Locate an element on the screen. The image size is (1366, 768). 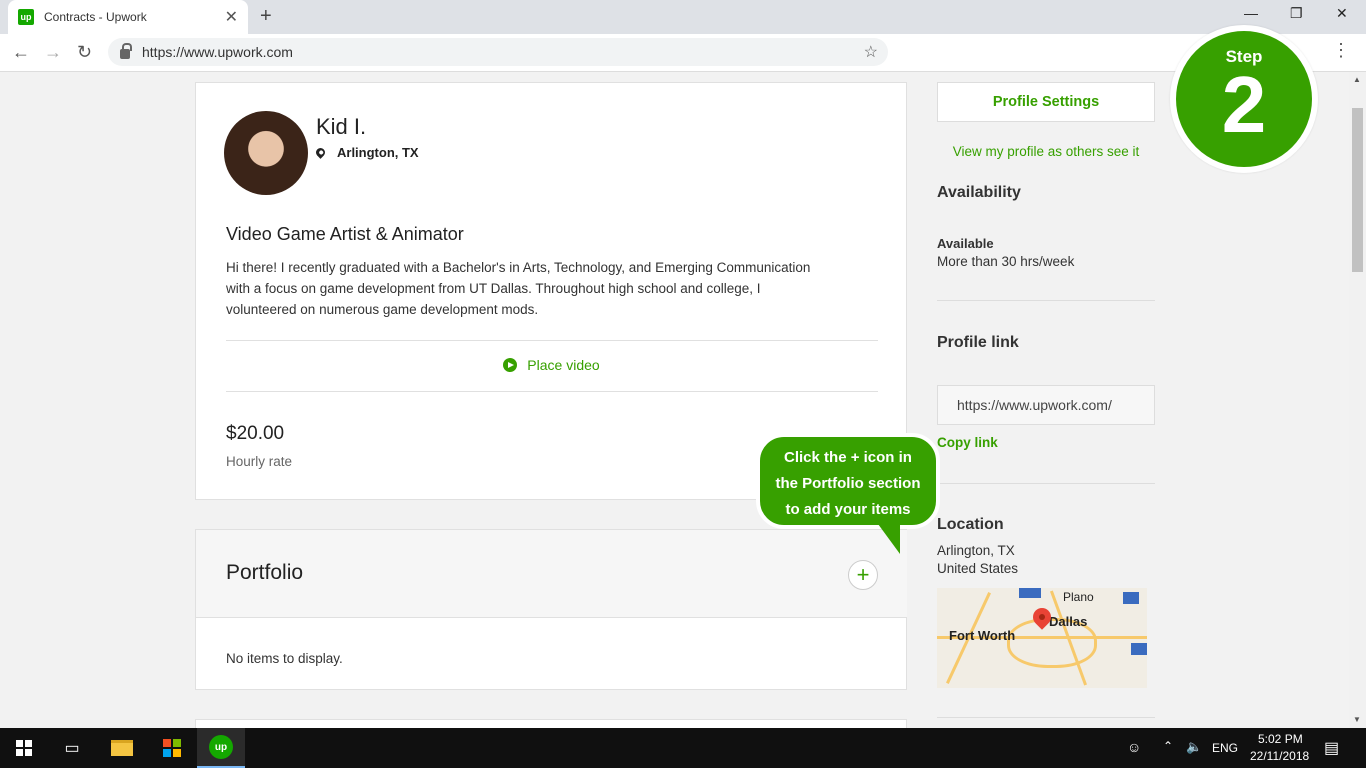
hourly-rate-value: $20.00 is located at coordinates (255, 433).